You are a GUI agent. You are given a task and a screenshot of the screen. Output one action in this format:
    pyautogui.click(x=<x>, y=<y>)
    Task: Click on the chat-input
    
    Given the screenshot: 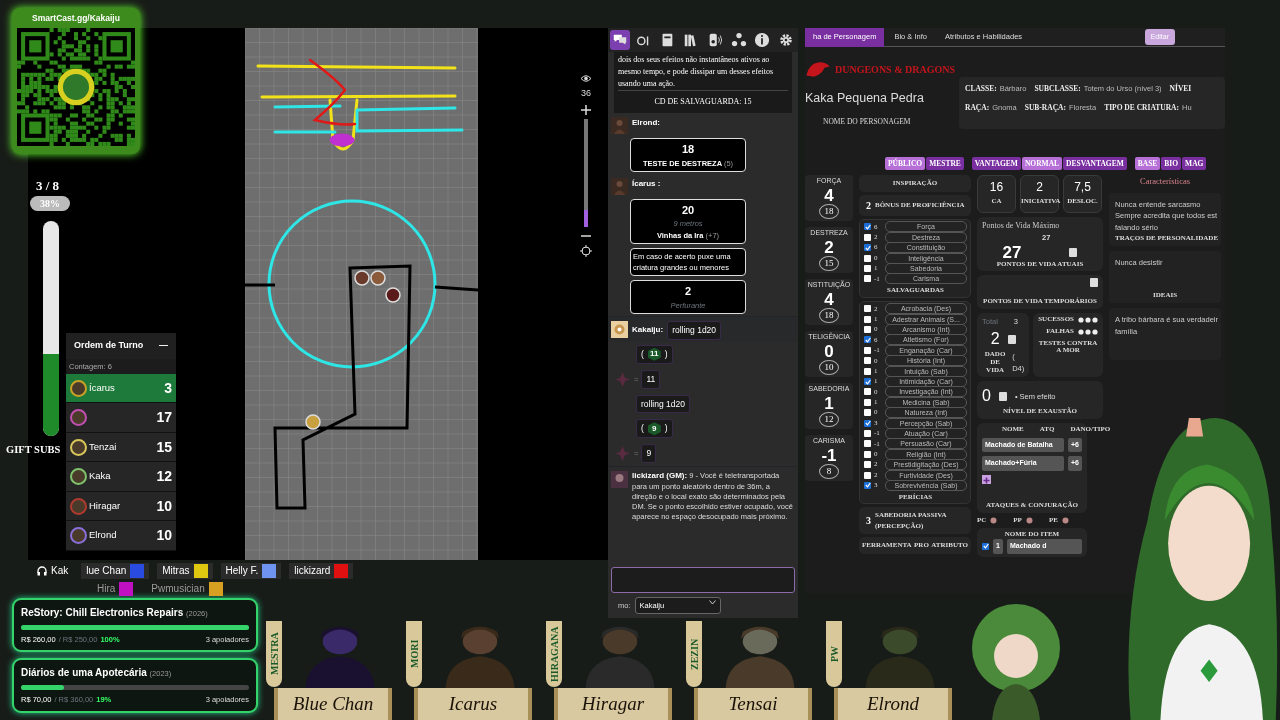 What is the action you would take?
    pyautogui.click(x=703, y=579)
    